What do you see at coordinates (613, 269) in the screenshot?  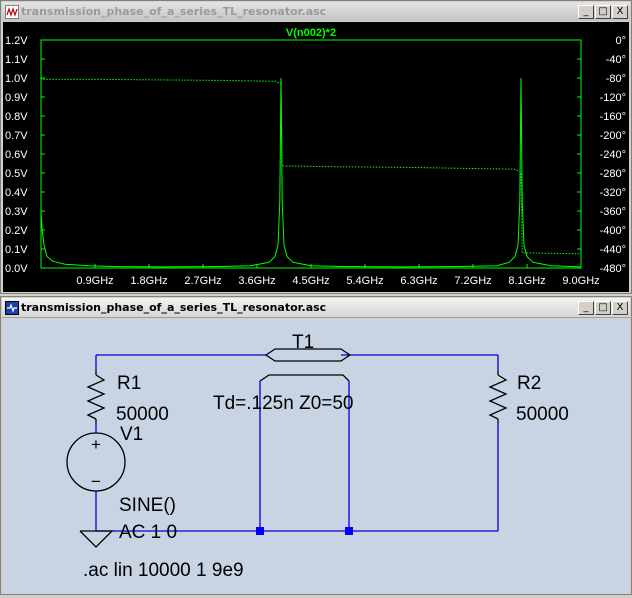 I see `y-right-tick-label: -480°` at bounding box center [613, 269].